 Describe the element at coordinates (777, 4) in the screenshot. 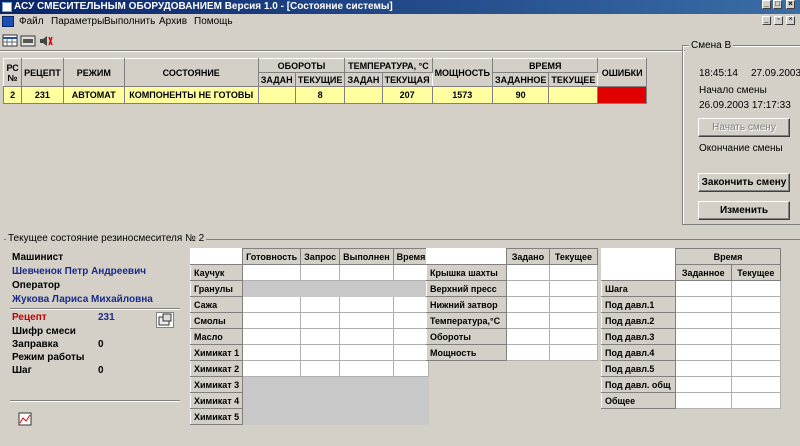

I see `maximize-icon: □` at that location.